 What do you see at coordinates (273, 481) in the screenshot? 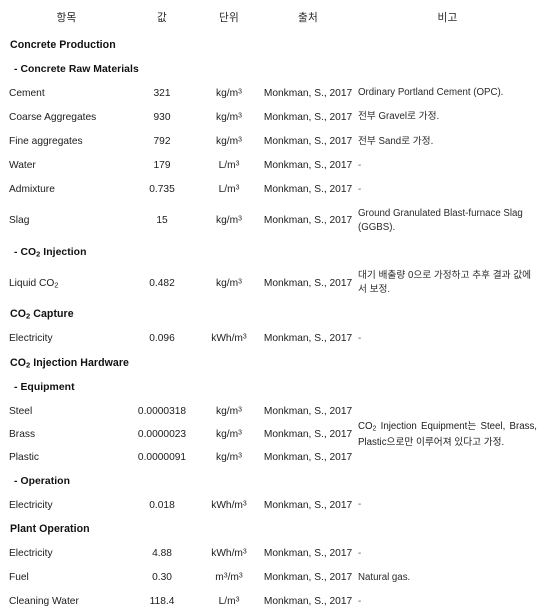
I see `subsection-heading-row: - Operation` at bounding box center [273, 481].